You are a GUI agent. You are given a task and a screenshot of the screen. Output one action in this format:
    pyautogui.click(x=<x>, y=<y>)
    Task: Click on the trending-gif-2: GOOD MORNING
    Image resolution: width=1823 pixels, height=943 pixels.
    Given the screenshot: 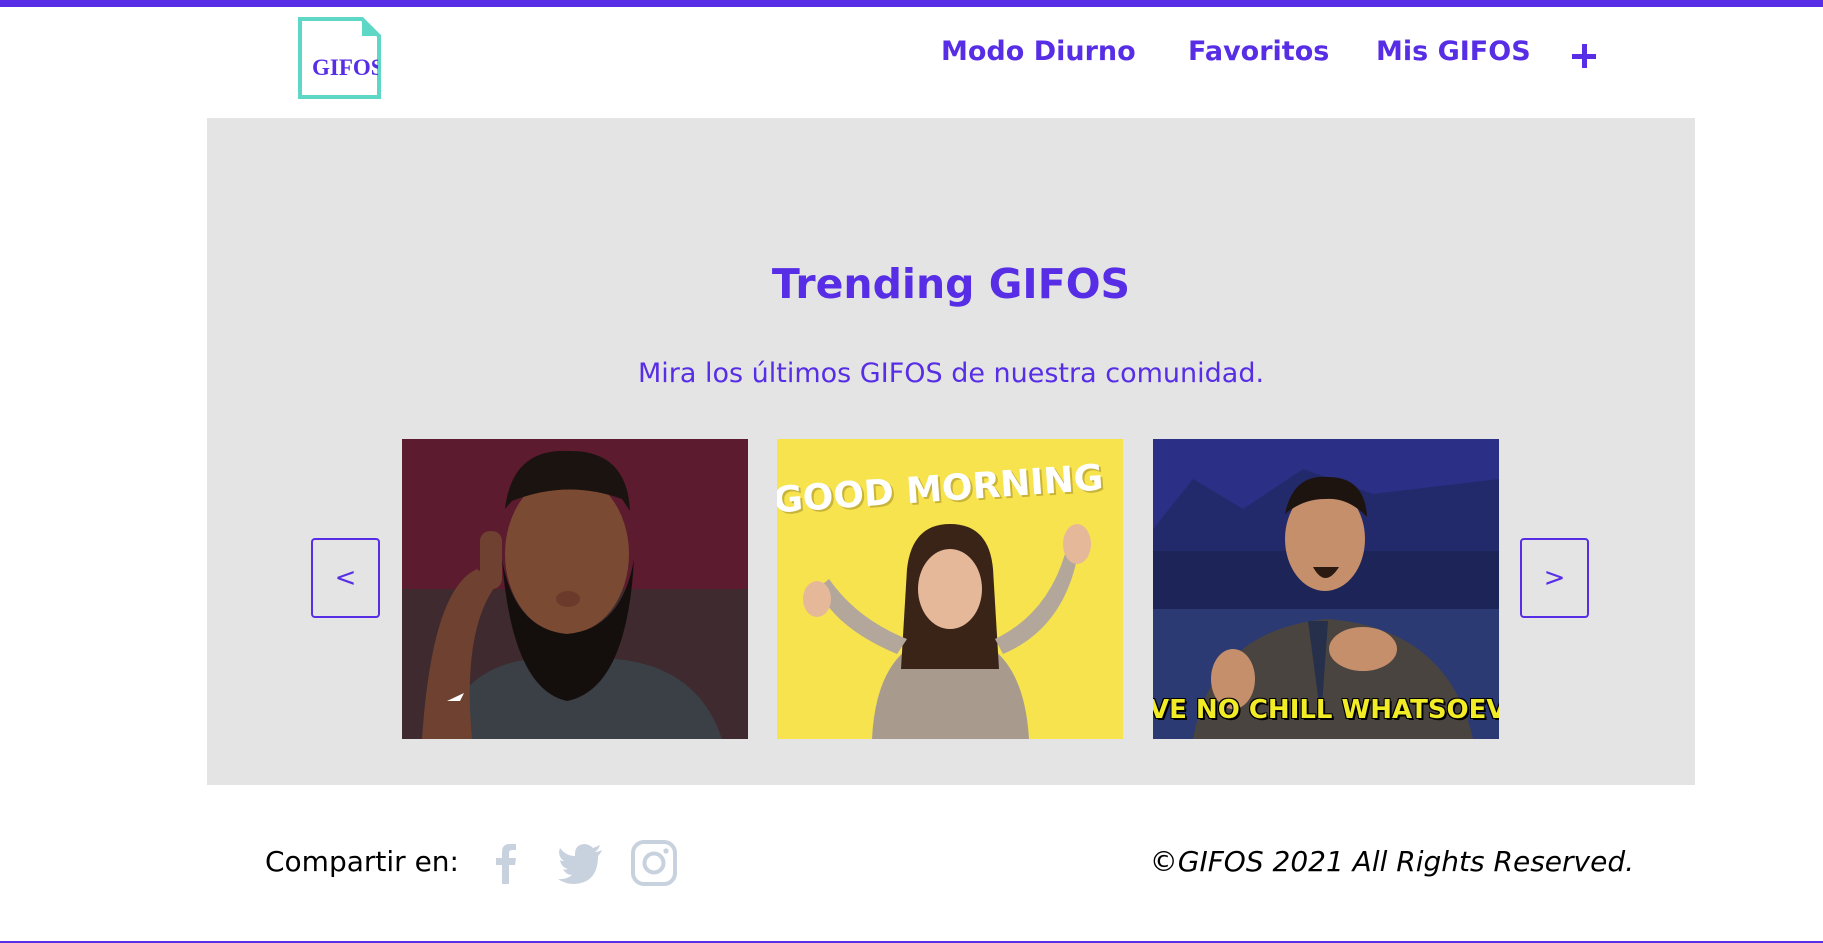 What is the action you would take?
    pyautogui.click(x=950, y=589)
    